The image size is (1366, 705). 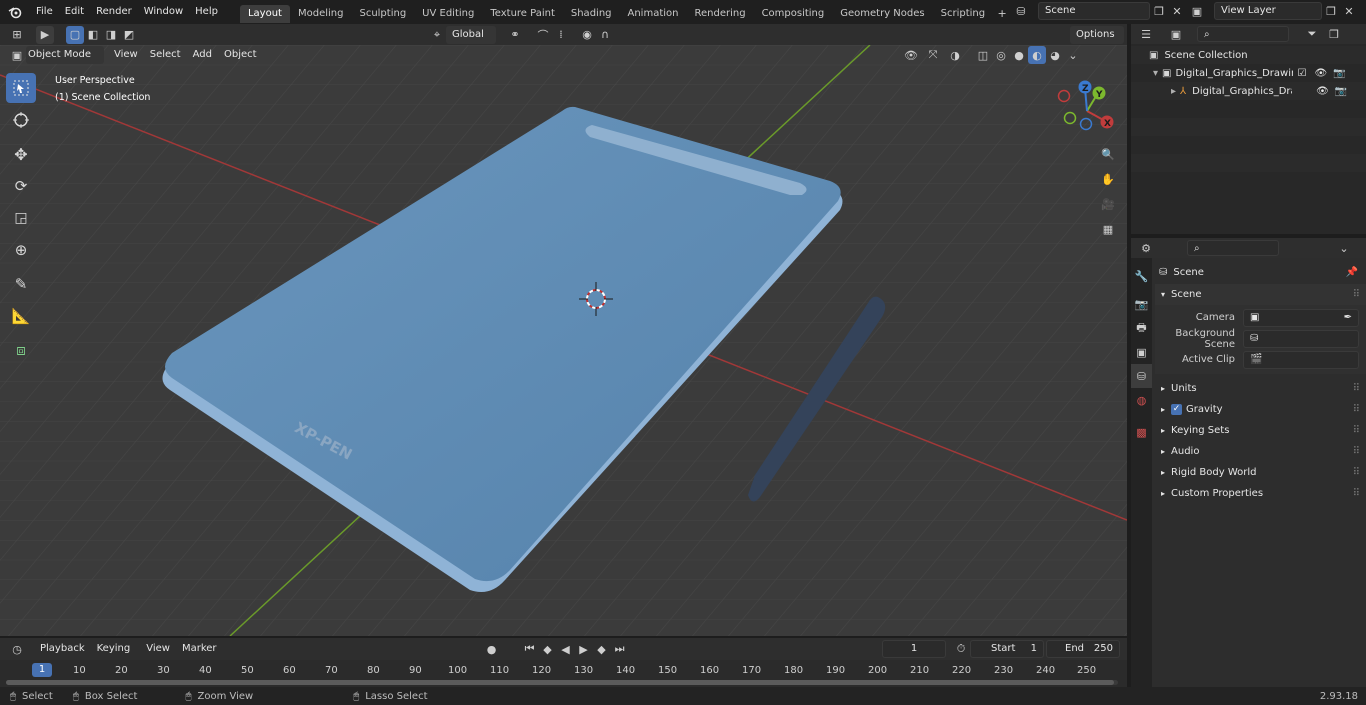 I want to click on camera-view-icon: 🎥, so click(x=1108, y=204).